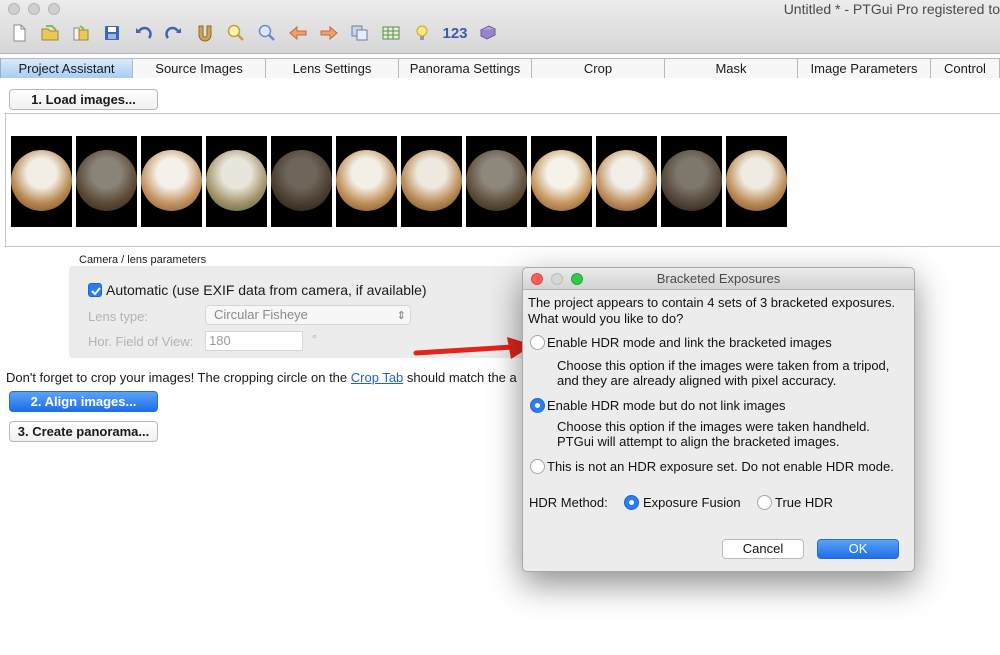  I want to click on arrow-right-icon, so click(329, 33).